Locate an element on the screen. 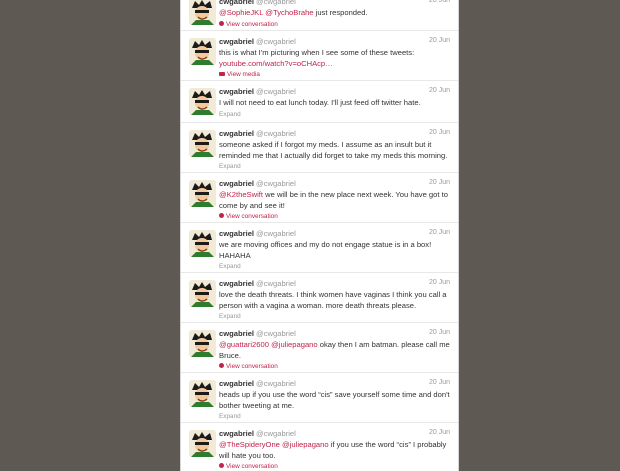 The width and height of the screenshot is (620, 471). tweet-link: @TheSpideryOne is located at coordinates (249, 444).